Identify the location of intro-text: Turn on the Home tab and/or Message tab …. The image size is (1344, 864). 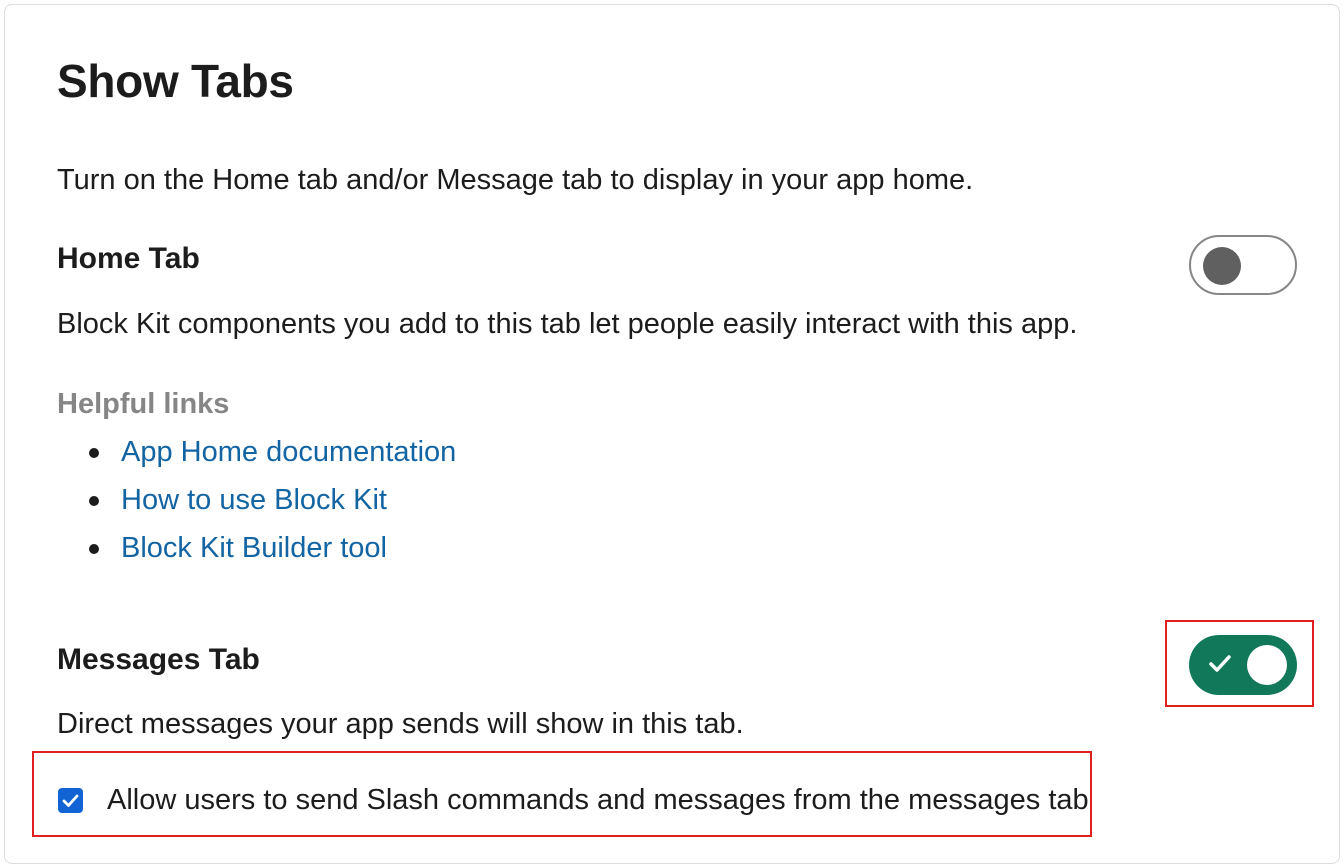
(515, 180).